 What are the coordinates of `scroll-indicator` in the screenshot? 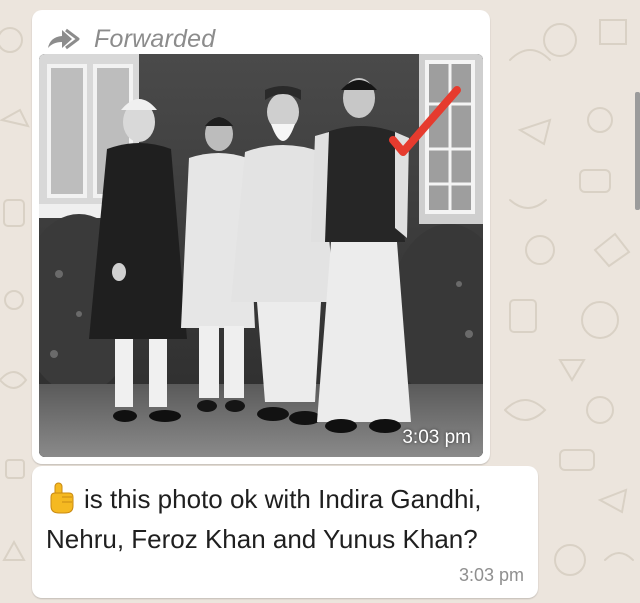 It's located at (637, 151).